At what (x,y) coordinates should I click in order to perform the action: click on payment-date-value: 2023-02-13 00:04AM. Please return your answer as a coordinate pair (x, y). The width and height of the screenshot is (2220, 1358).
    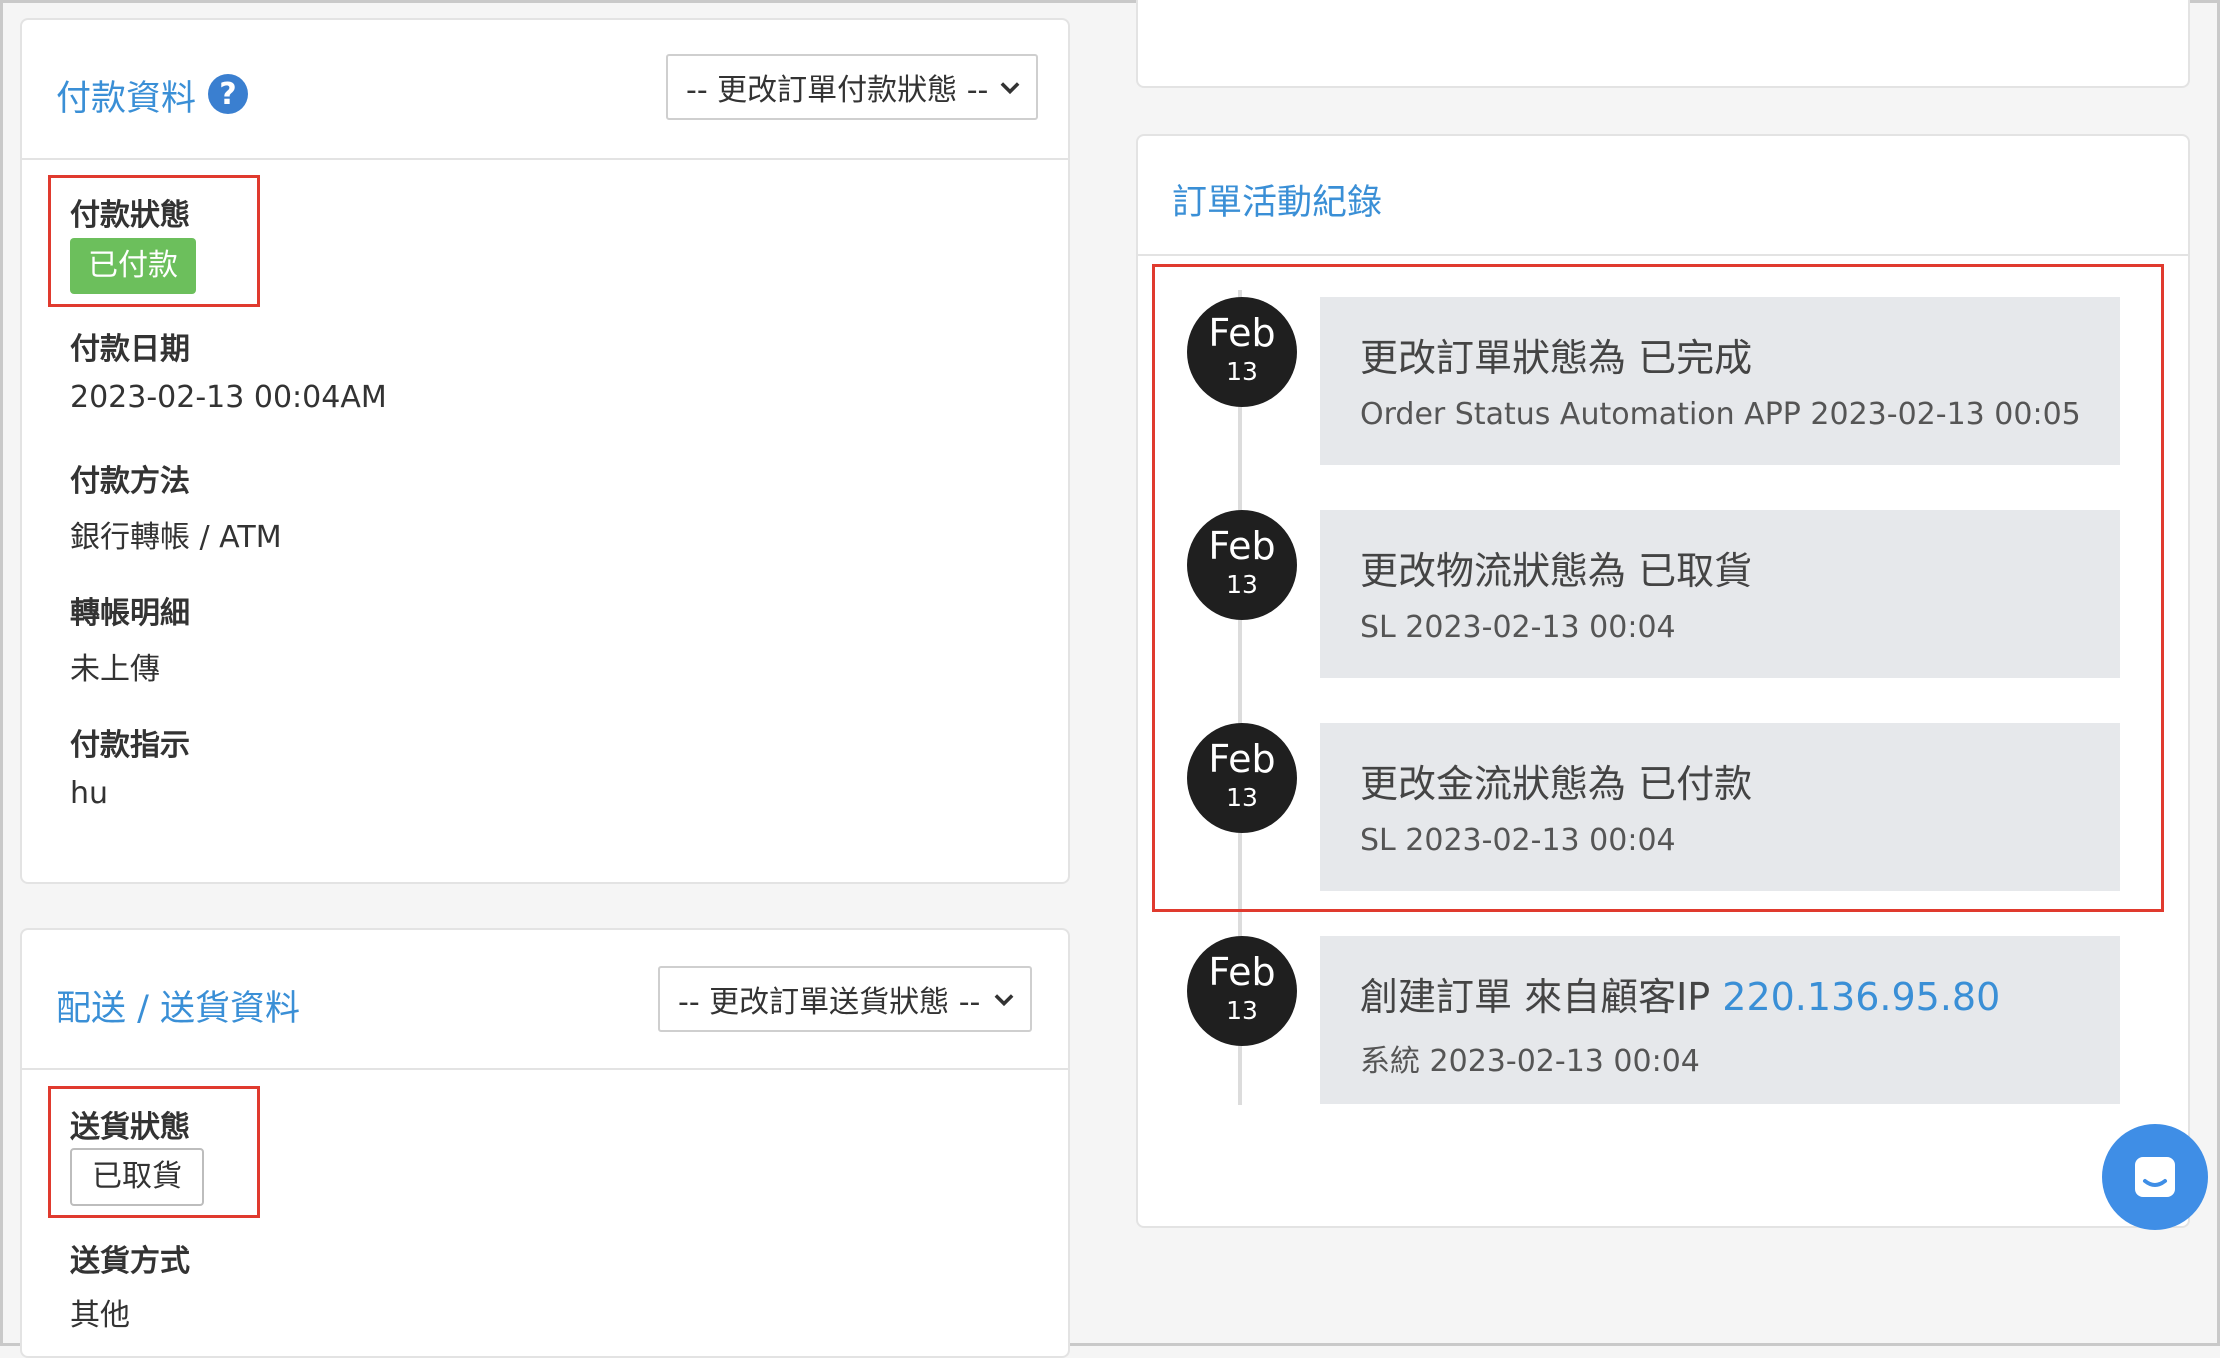
    Looking at the image, I should click on (228, 397).